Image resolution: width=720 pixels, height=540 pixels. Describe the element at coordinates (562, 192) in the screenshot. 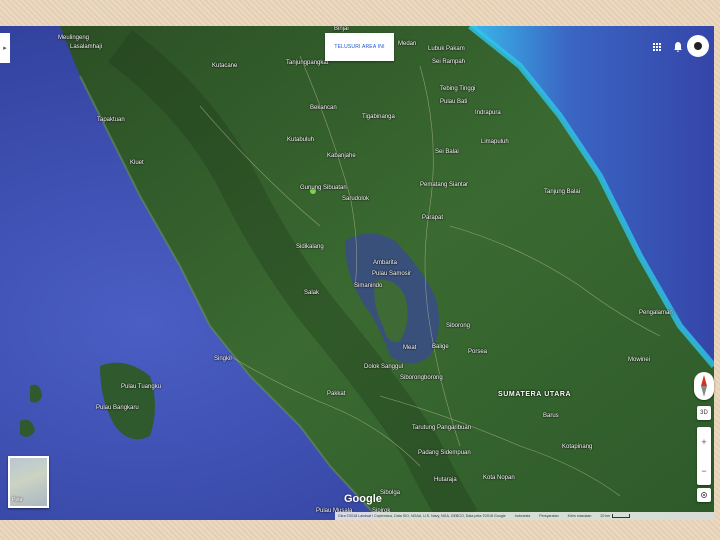

I see `place-label: Tanjung Balai` at that location.